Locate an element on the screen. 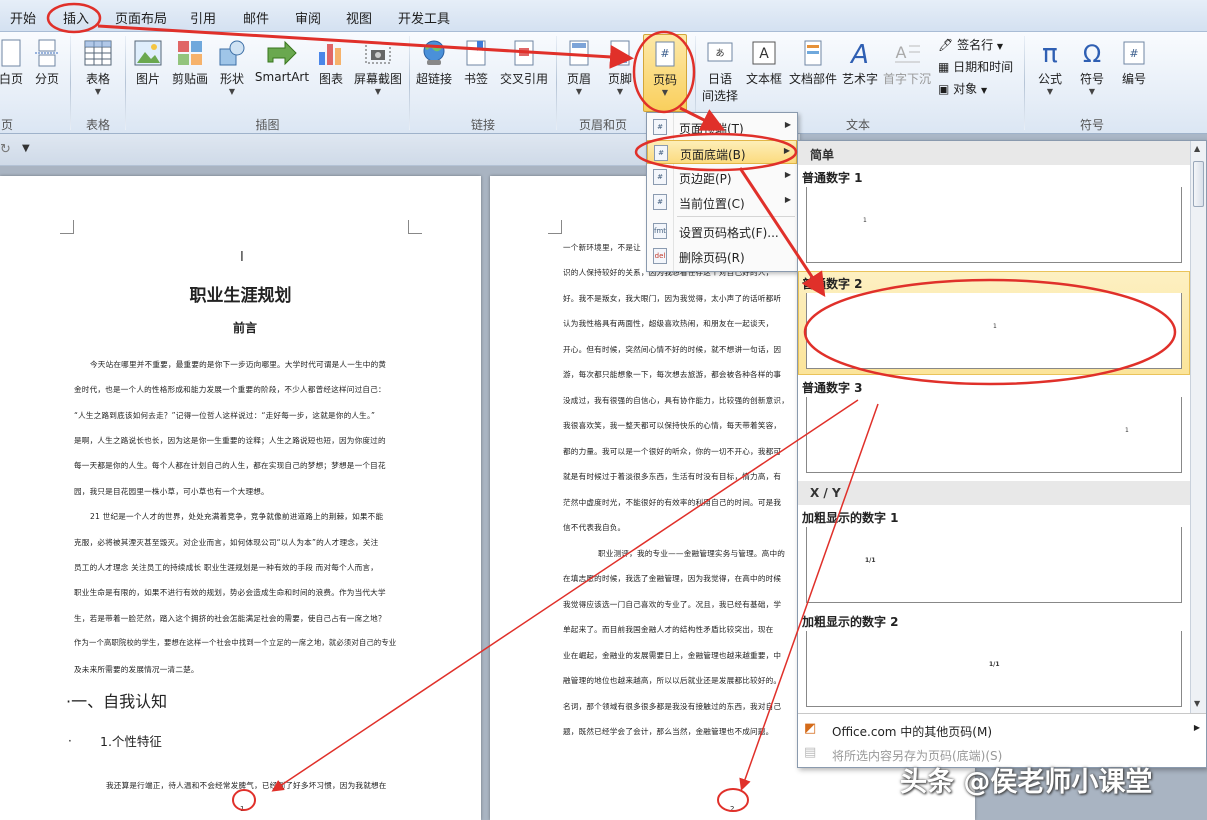 The height and width of the screenshot is (820, 1207). footer-button: 页脚 ▼ is located at coordinates (620, 67).